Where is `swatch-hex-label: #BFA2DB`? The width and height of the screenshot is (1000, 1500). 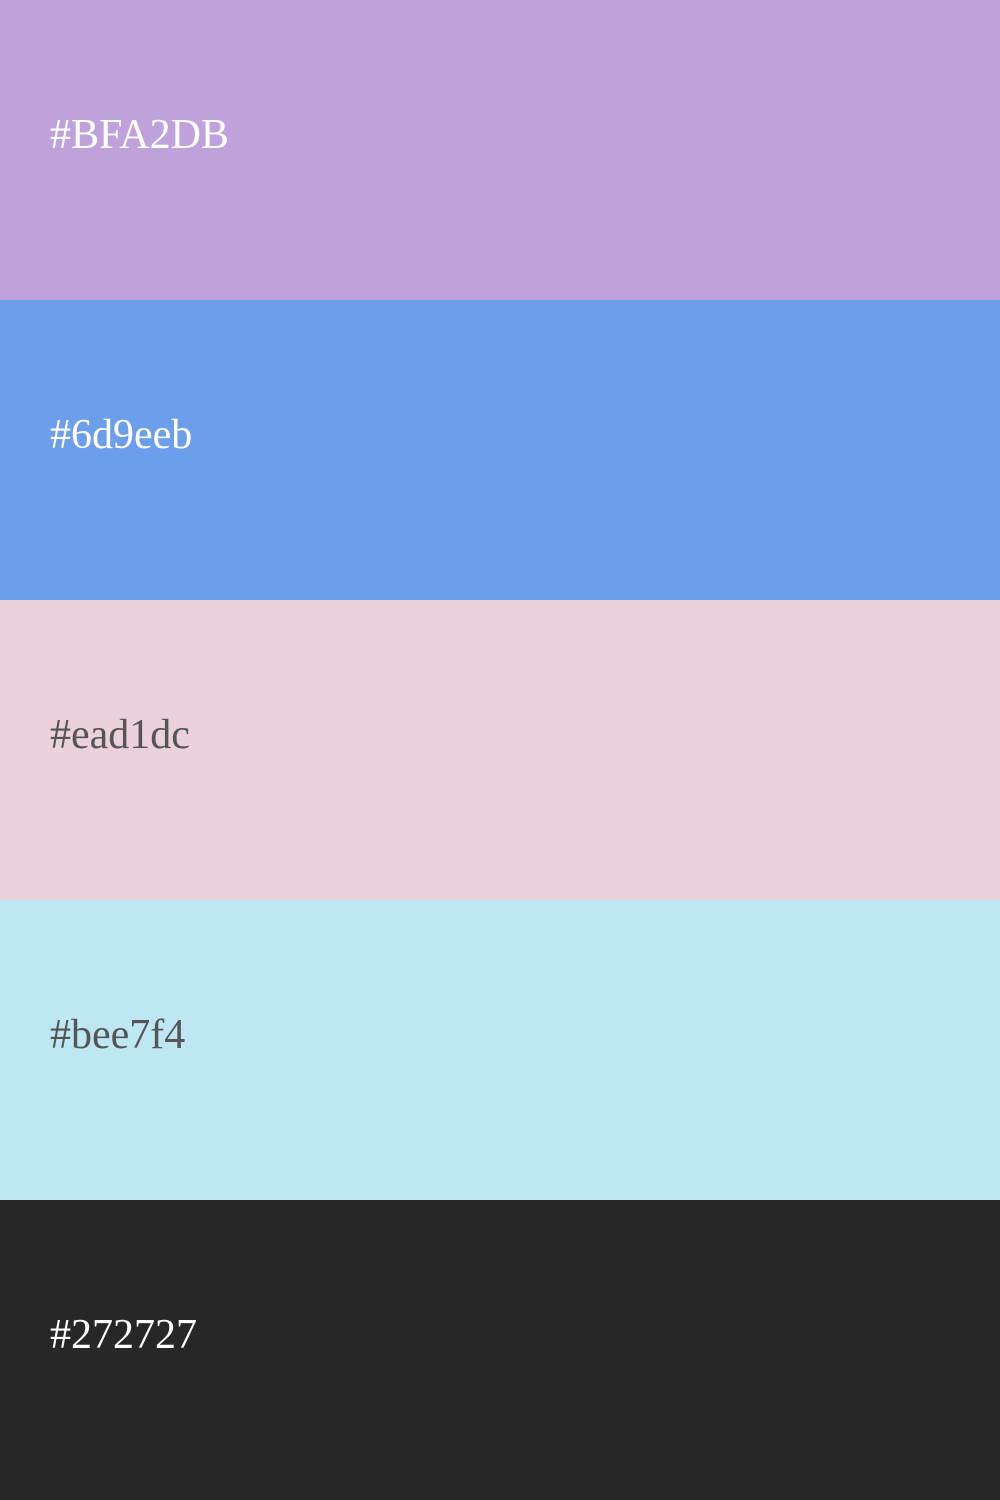 swatch-hex-label: #BFA2DB is located at coordinates (139, 135).